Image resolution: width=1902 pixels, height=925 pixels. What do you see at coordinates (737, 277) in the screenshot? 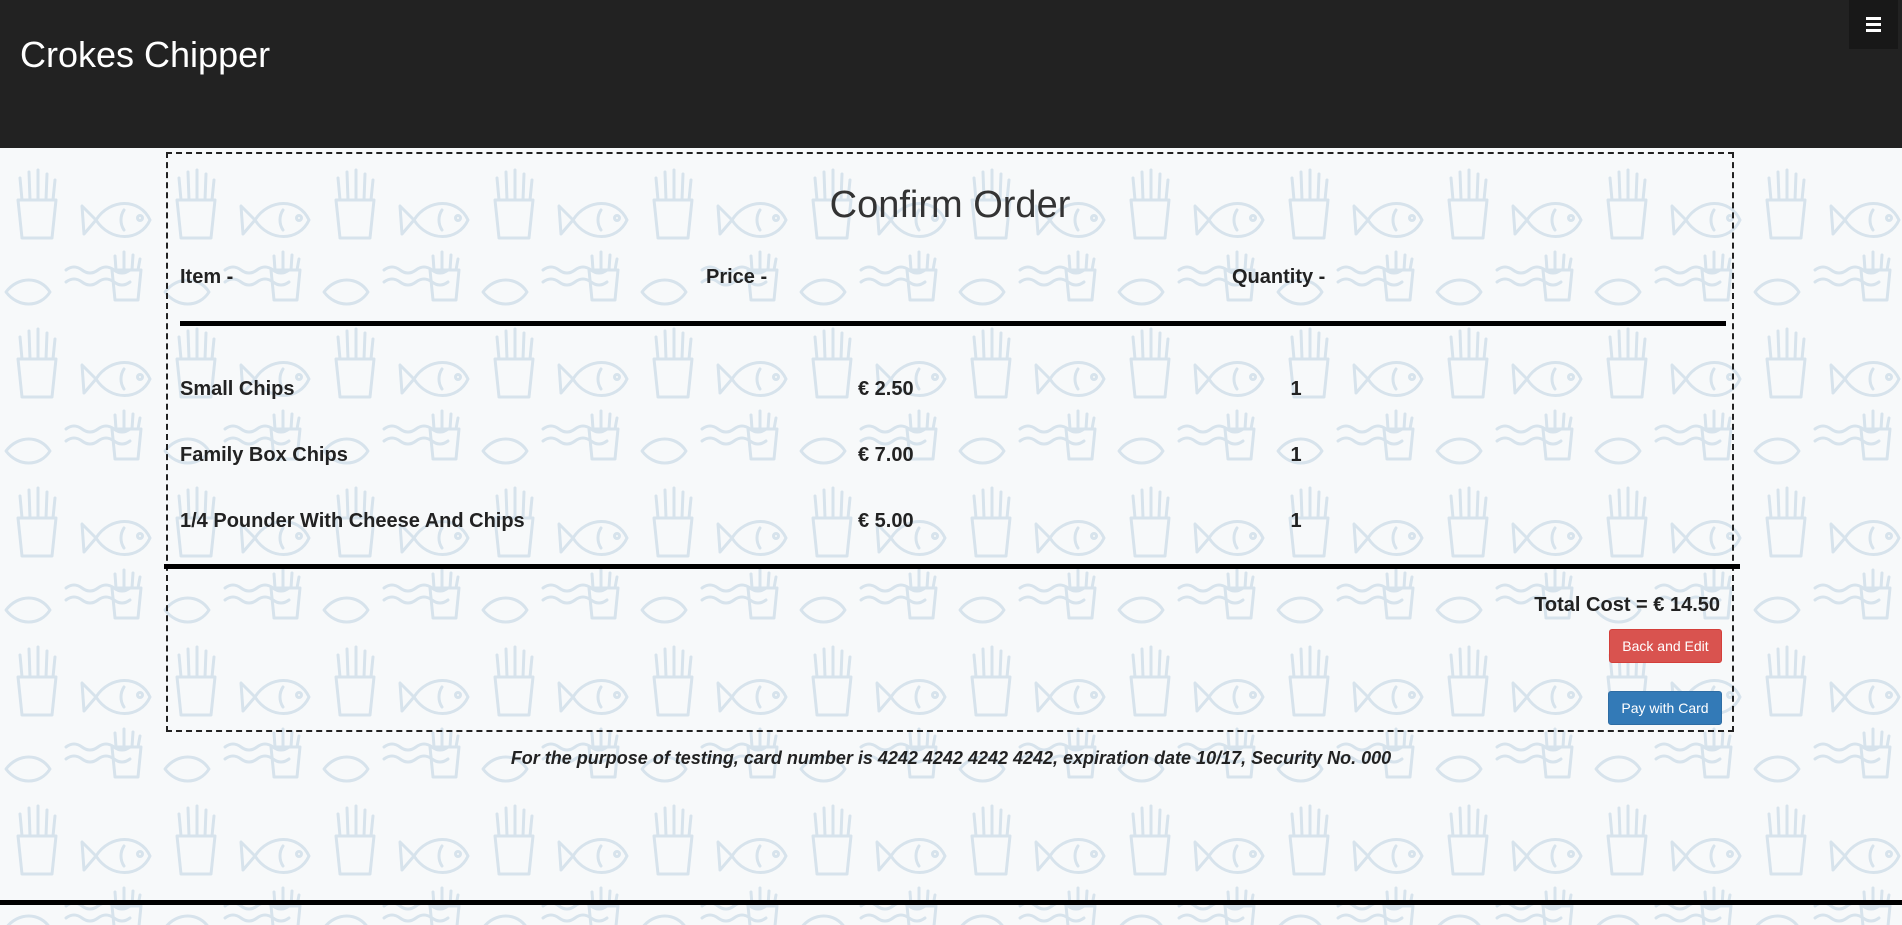
I see `column-header-price: Price -` at bounding box center [737, 277].